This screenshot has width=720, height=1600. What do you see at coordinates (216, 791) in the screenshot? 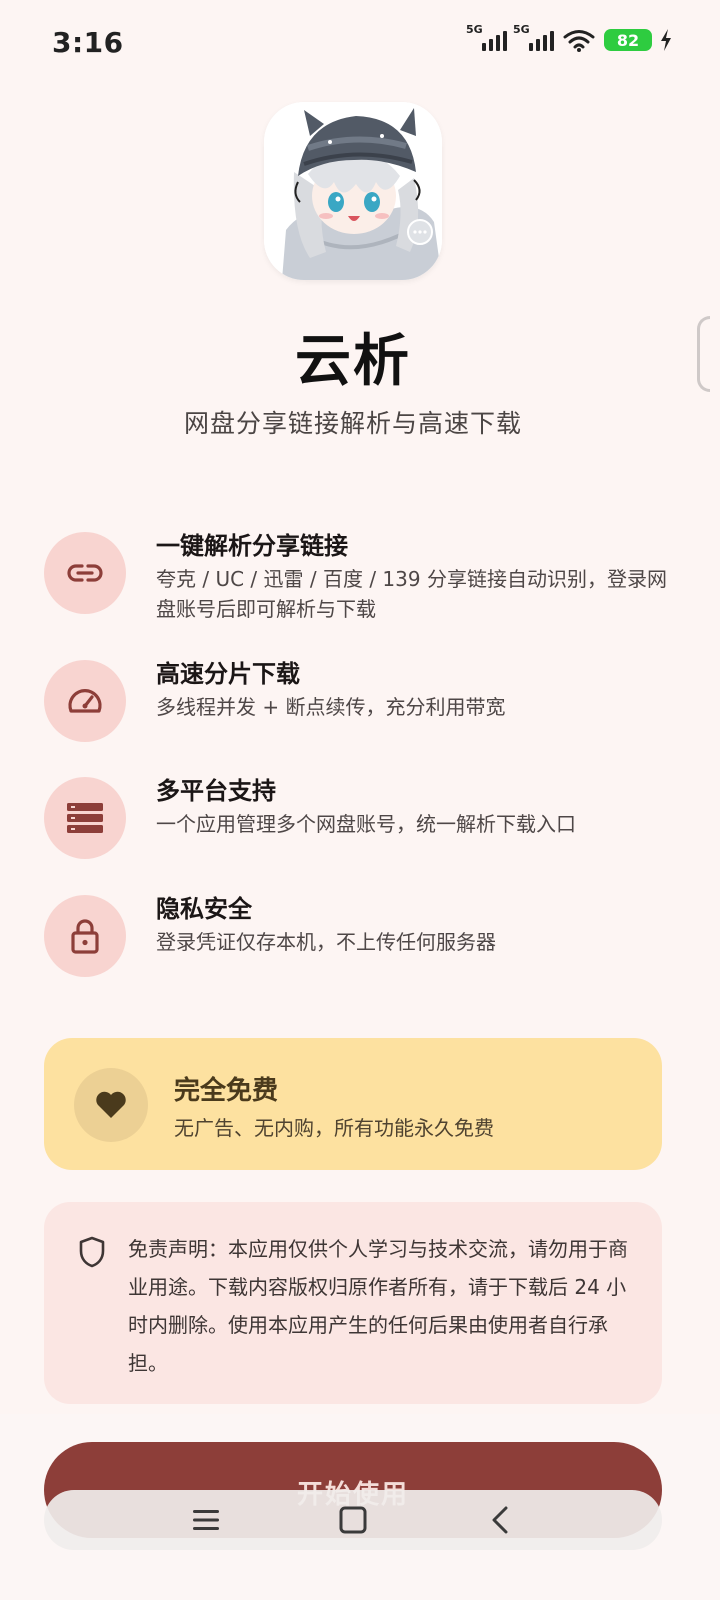
I see `feature-title: 多平台支持` at bounding box center [216, 791].